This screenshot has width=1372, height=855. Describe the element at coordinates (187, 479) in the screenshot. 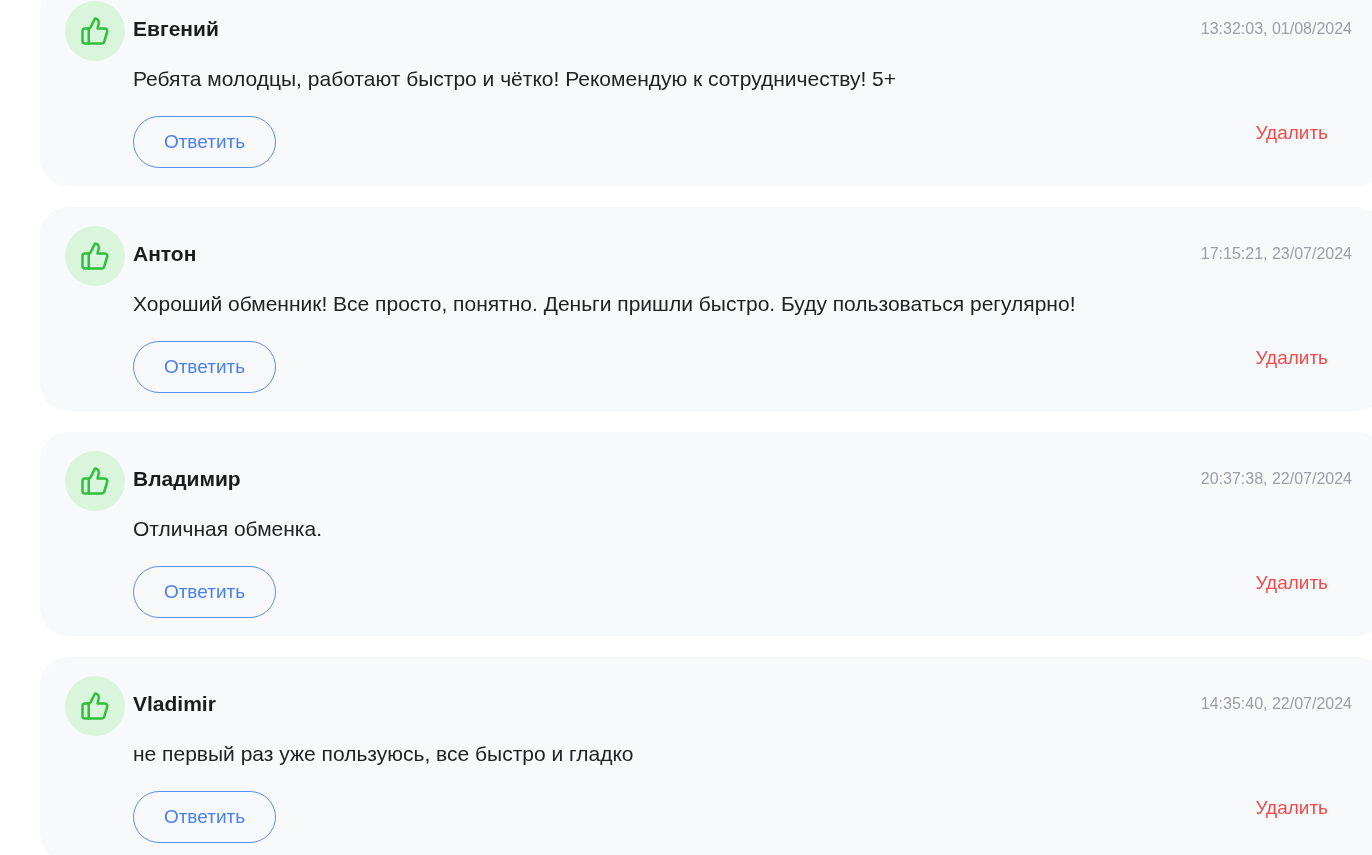

I see `author-name: Владимир` at that location.